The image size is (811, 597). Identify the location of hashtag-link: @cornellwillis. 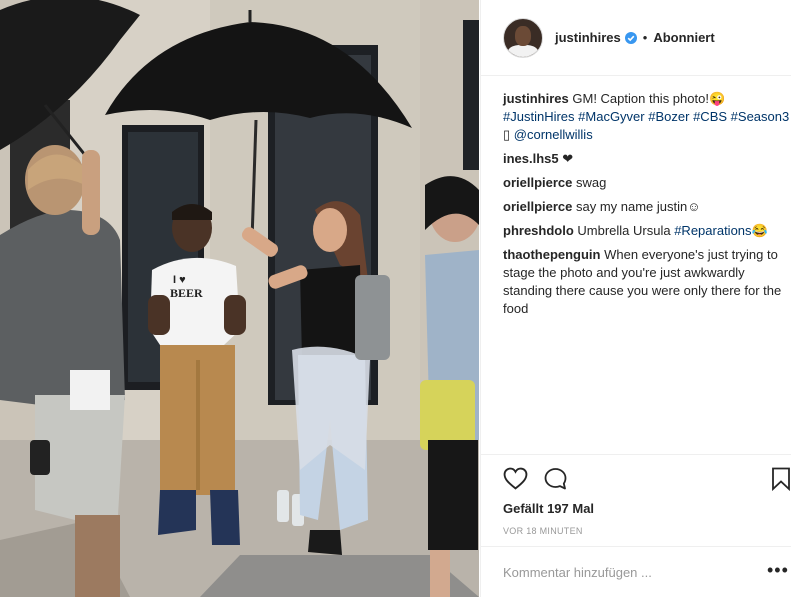
(553, 134).